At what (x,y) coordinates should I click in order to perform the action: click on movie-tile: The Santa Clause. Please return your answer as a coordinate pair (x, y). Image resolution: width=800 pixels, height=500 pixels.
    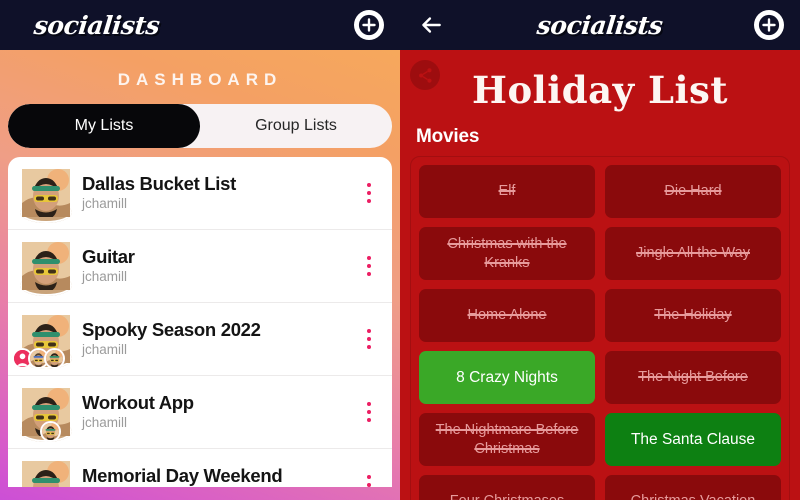
    Looking at the image, I should click on (693, 439).